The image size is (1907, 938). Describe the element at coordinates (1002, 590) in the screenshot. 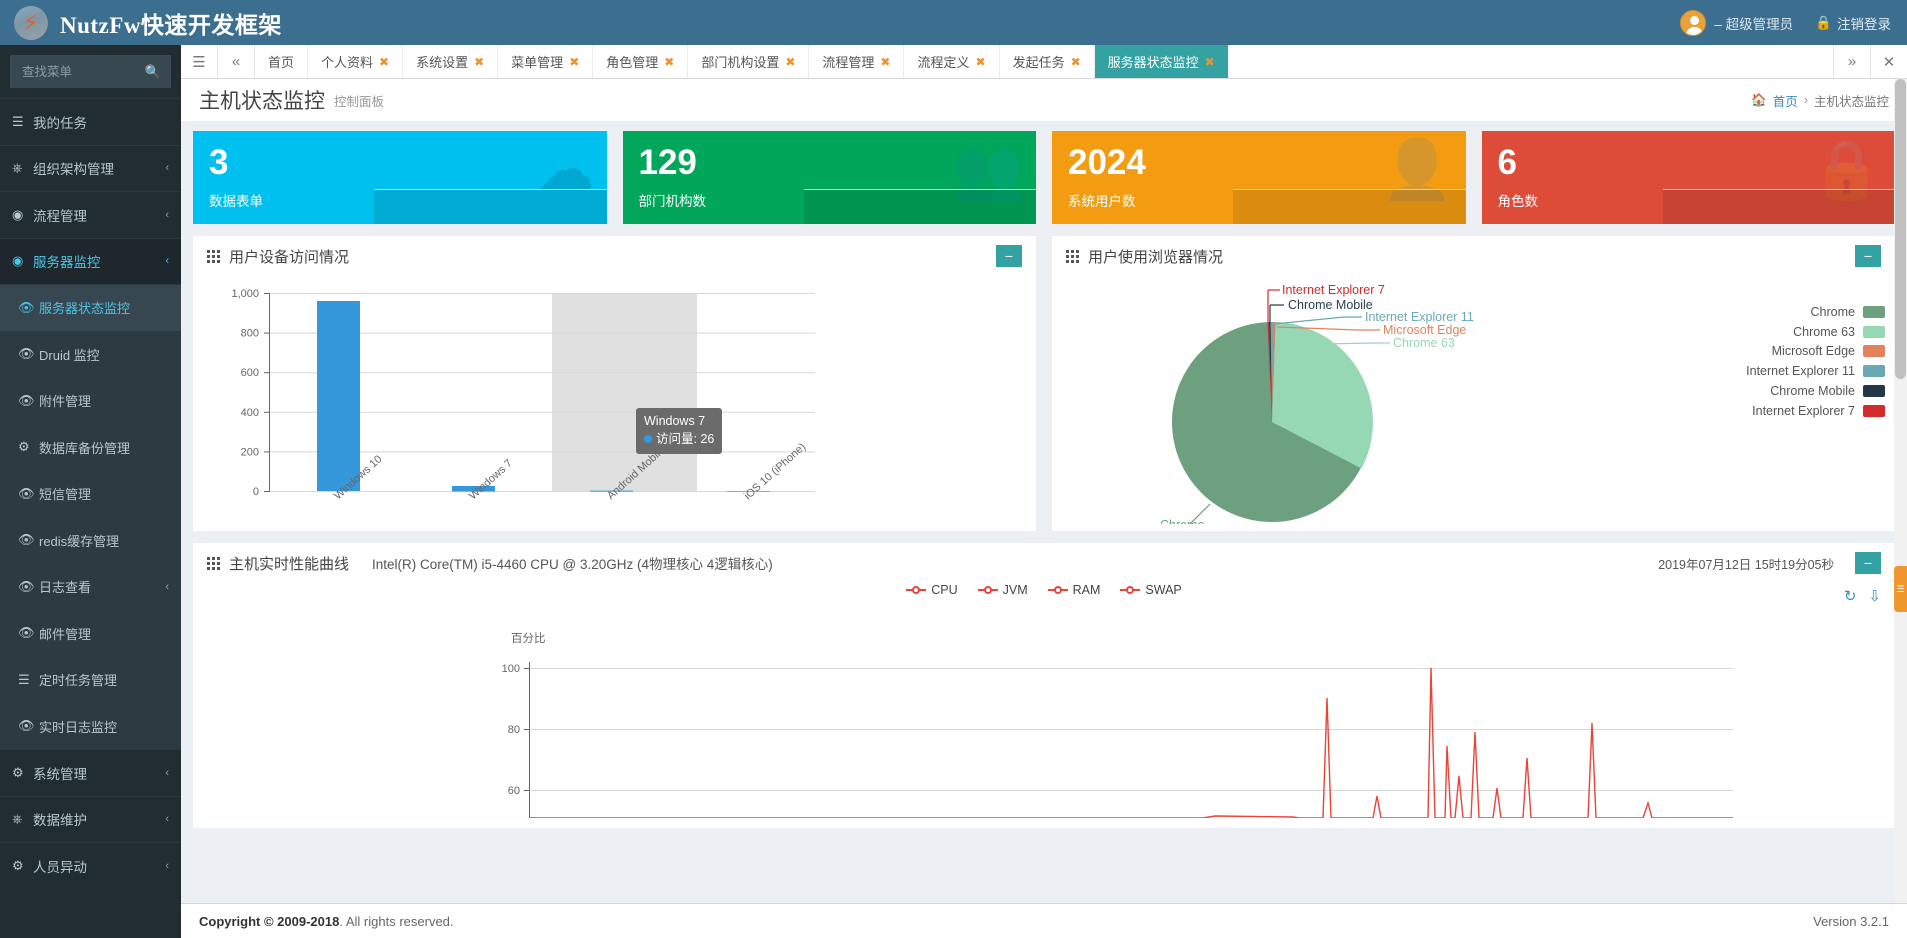

I see `perf-legend-item-1: JVM` at that location.